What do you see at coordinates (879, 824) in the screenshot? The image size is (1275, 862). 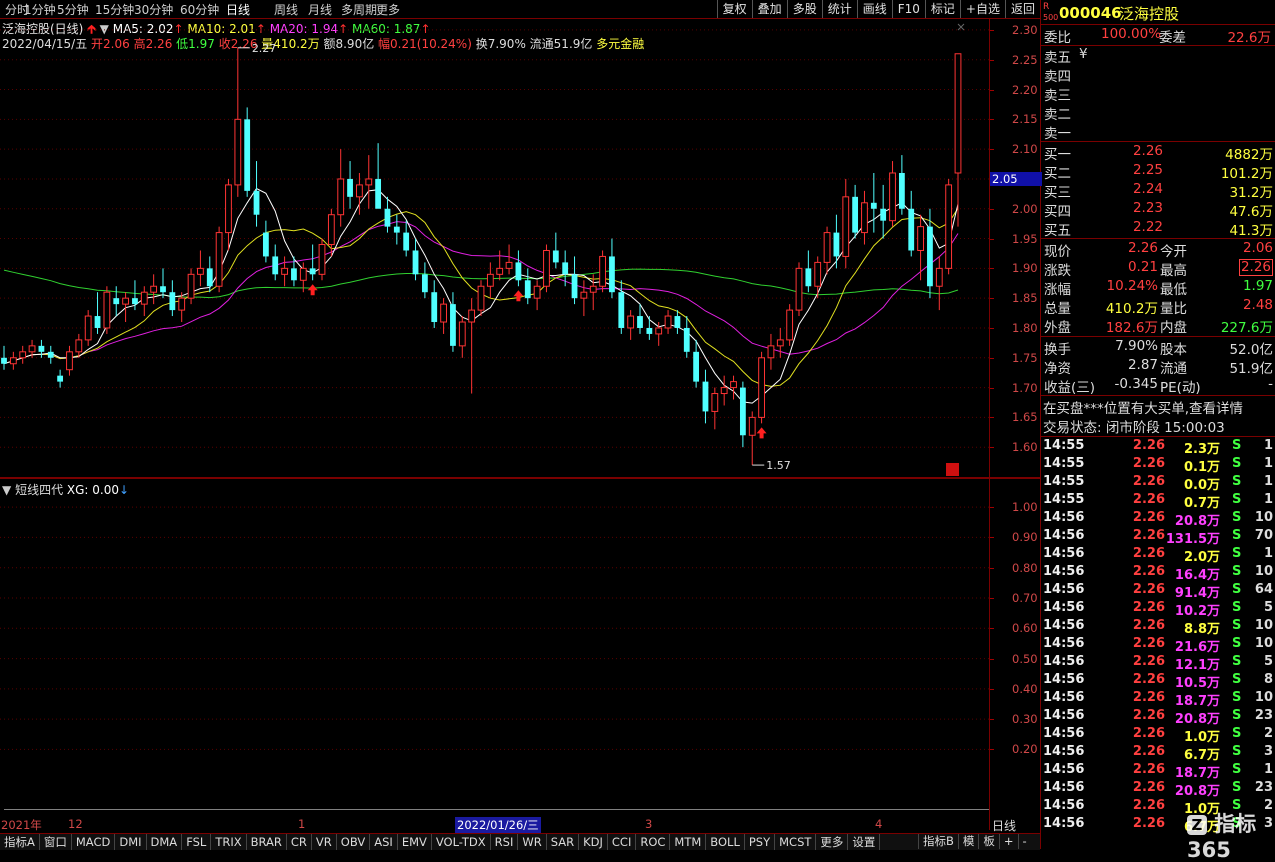 I see `date-label: 4` at bounding box center [879, 824].